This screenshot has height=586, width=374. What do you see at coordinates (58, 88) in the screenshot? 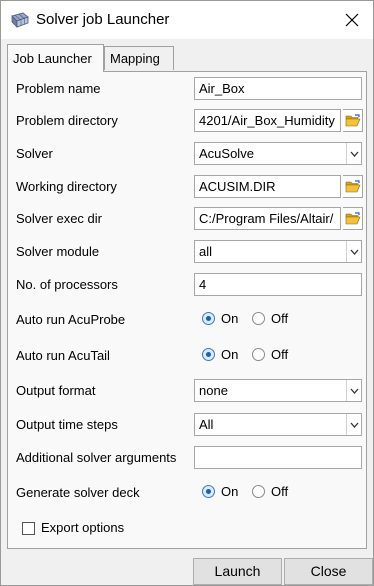
I see `problem-name-label: Problem name` at bounding box center [58, 88].